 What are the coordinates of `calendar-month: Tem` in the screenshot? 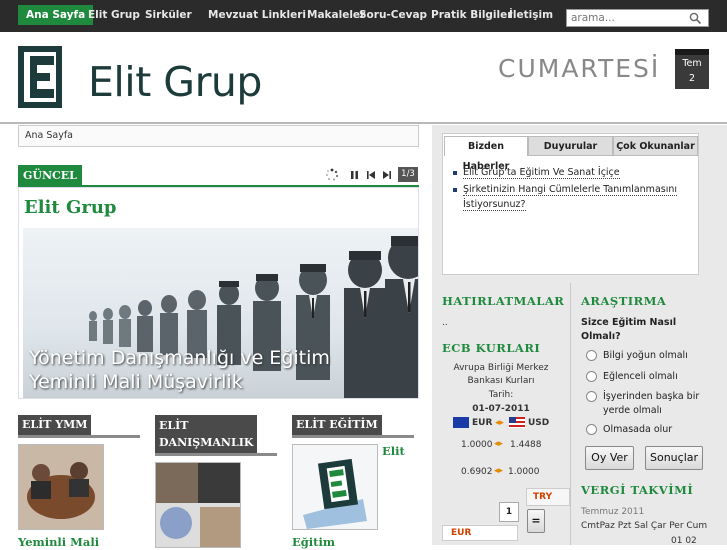 It's located at (692, 63).